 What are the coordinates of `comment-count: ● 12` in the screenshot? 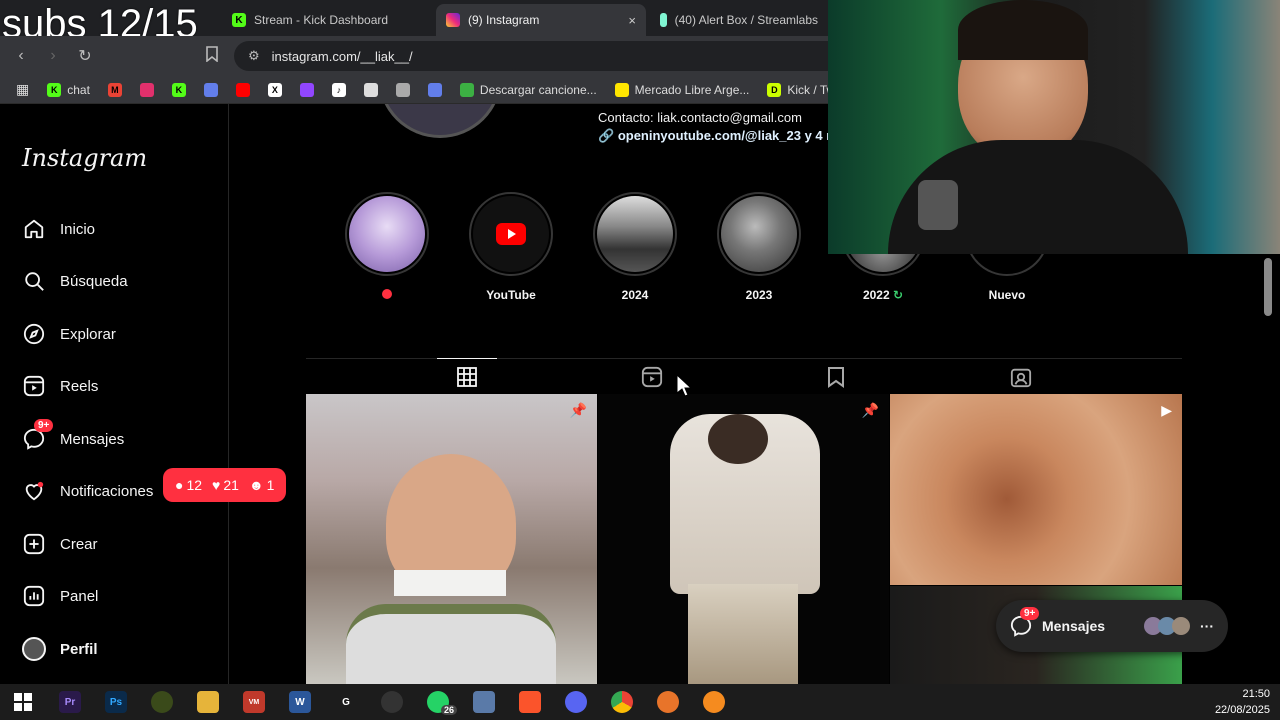 It's located at (189, 485).